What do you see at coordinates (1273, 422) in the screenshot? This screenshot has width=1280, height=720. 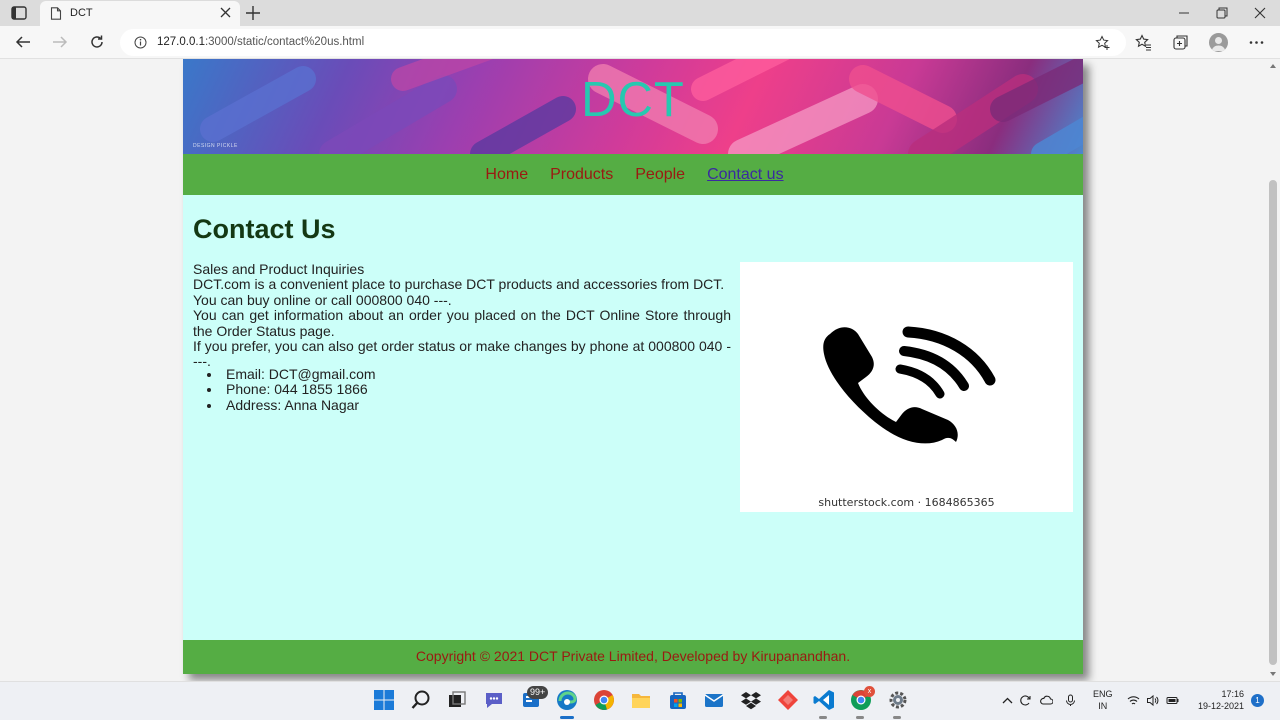 I see `scrollbar-thumb` at bounding box center [1273, 422].